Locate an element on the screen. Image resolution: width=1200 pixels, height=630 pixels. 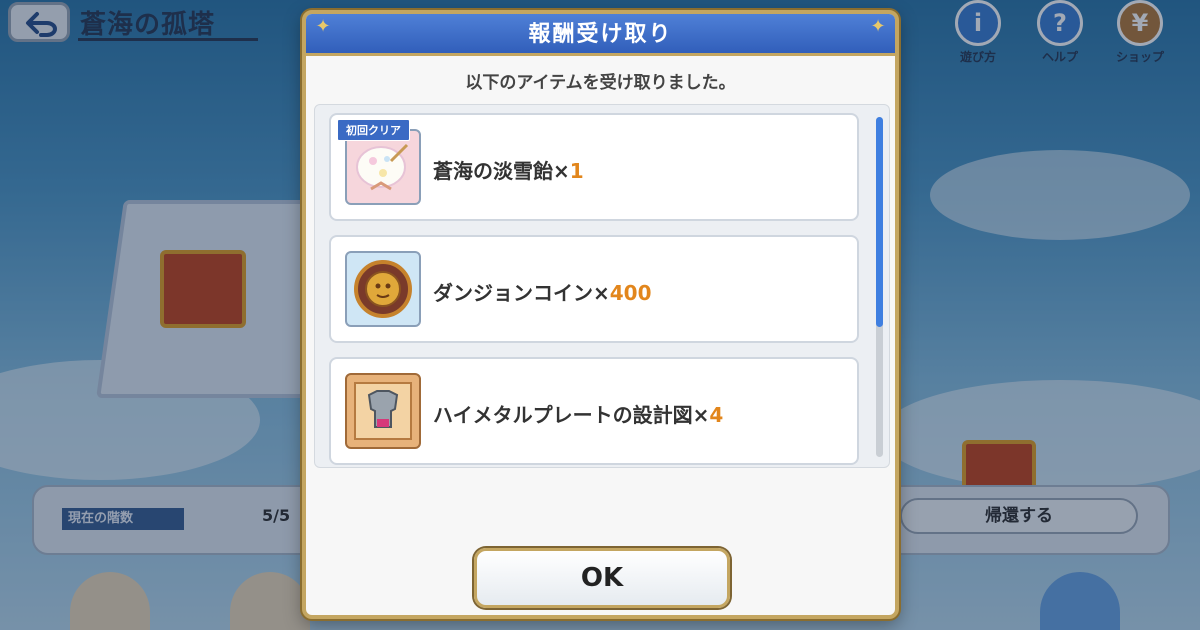
dialog-header: ✦ 報酬受け取り ✦ is located at coordinates (600, 35).